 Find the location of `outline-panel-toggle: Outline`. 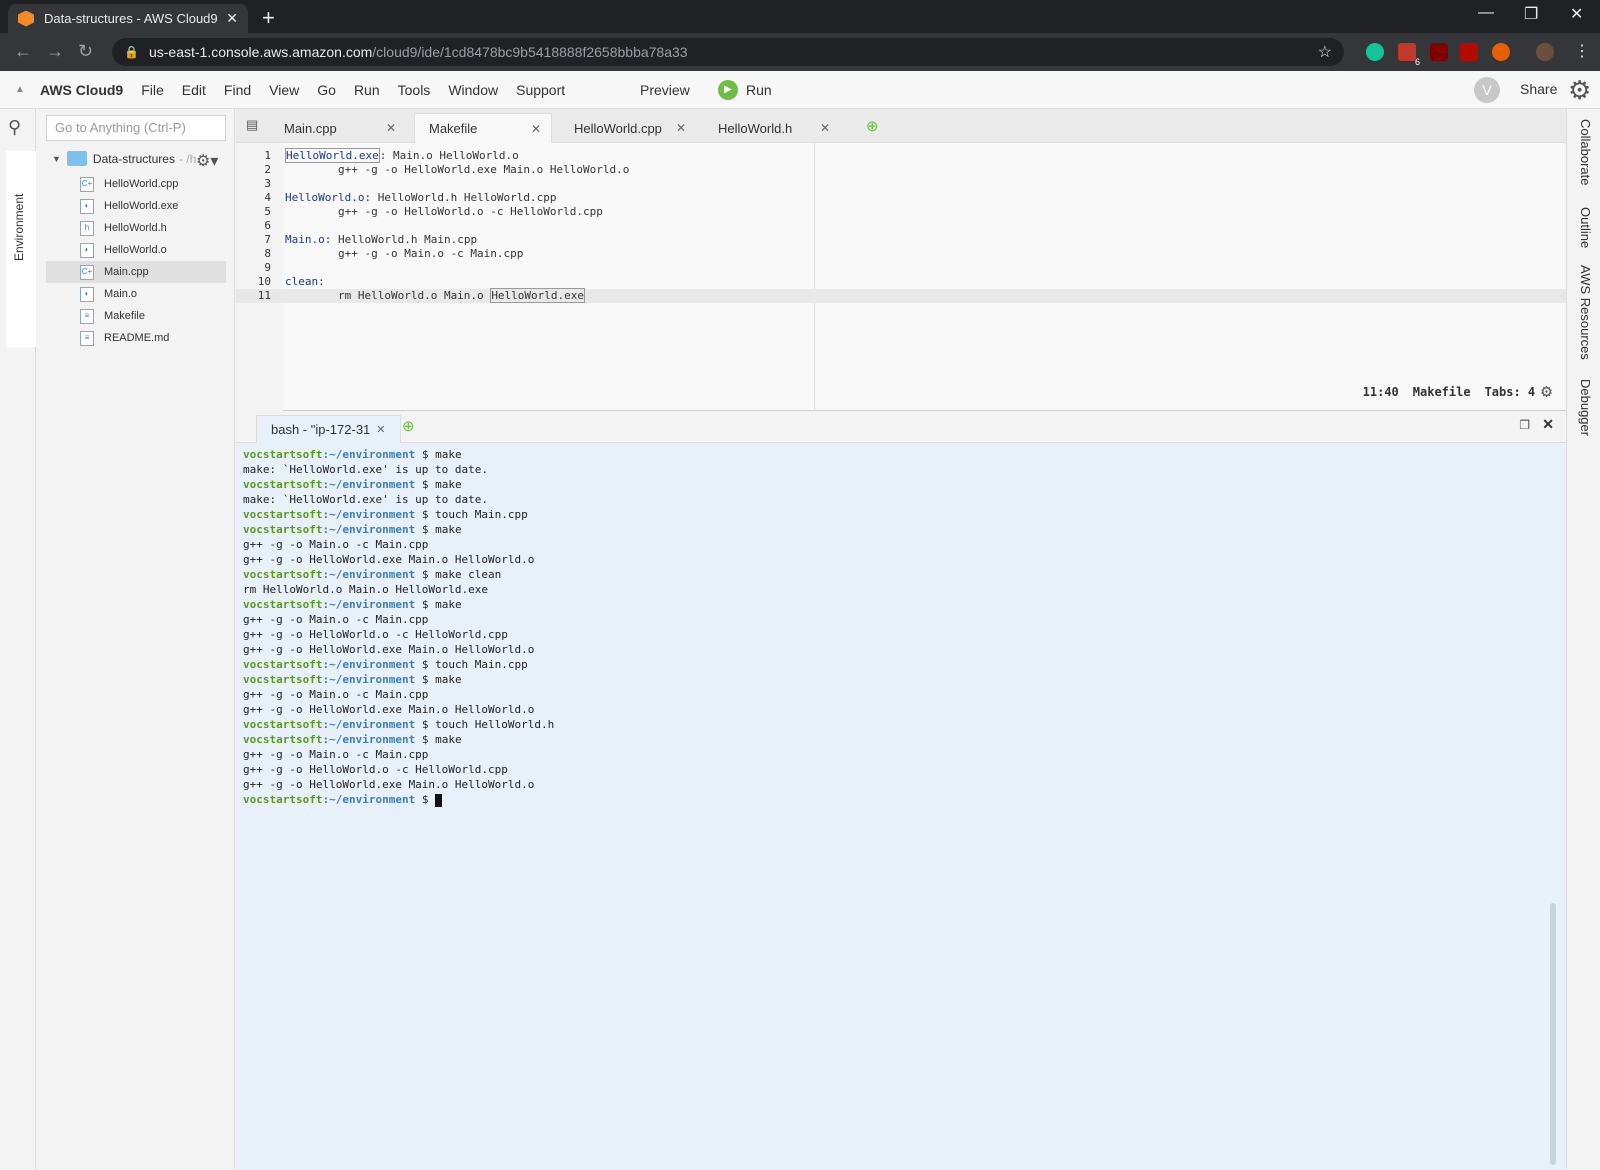

outline-panel-toggle: Outline is located at coordinates (1585, 227).